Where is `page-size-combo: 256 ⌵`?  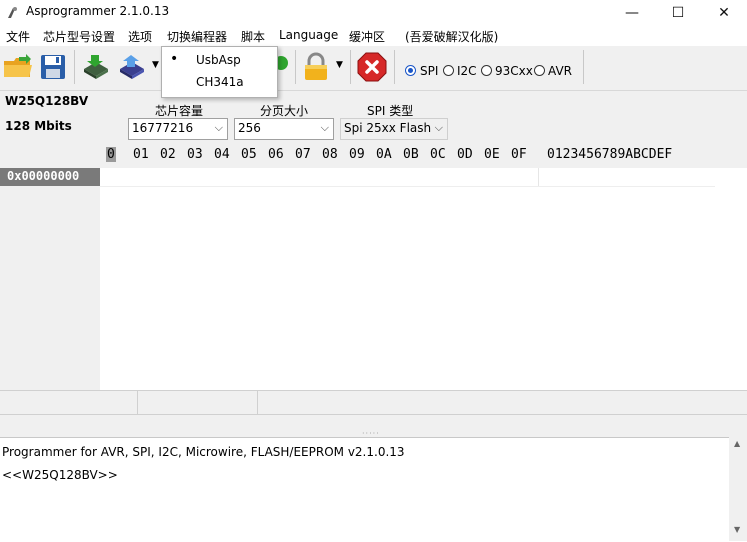 page-size-combo: 256 ⌵ is located at coordinates (284, 129).